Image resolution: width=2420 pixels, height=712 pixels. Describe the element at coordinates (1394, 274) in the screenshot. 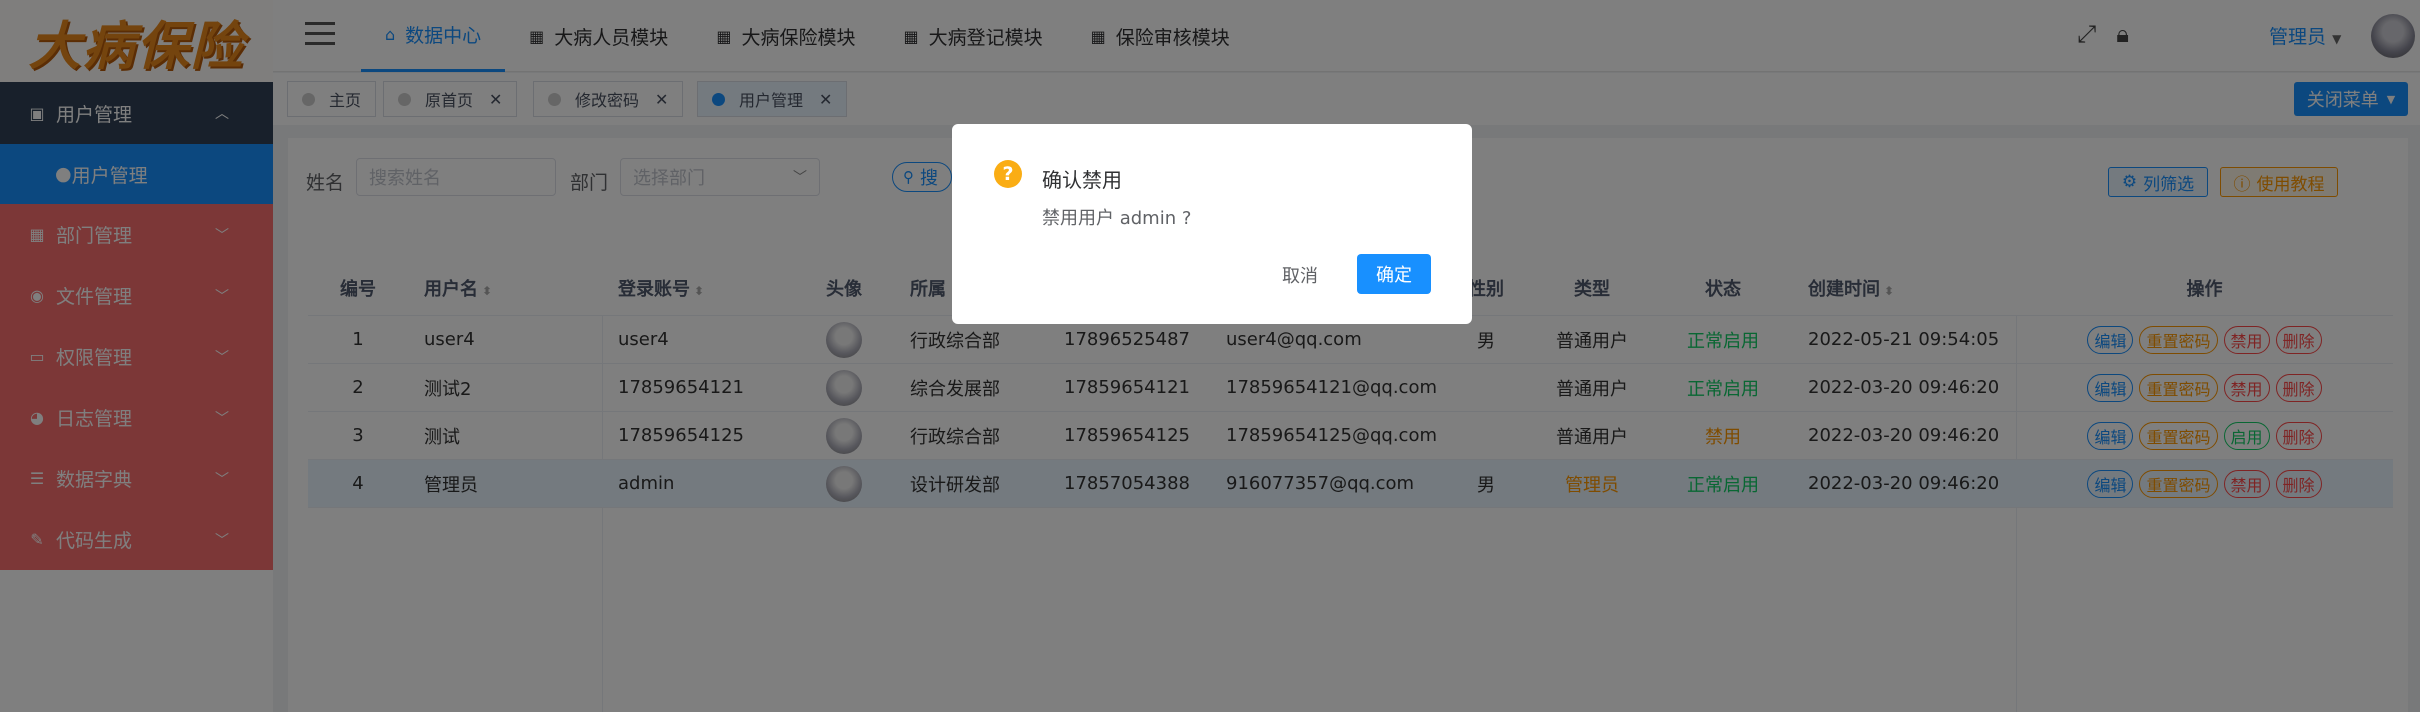

I see `confirm-button: 确定` at that location.